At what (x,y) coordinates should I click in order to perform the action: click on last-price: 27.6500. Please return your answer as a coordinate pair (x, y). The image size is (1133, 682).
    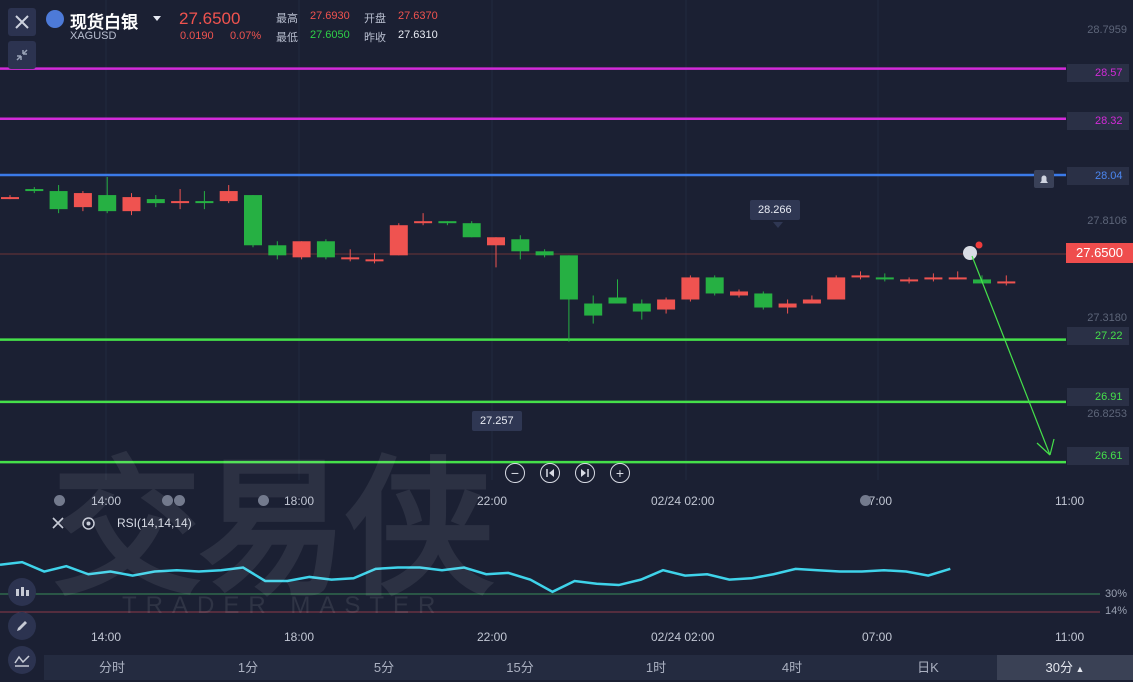
    Looking at the image, I should click on (210, 18).